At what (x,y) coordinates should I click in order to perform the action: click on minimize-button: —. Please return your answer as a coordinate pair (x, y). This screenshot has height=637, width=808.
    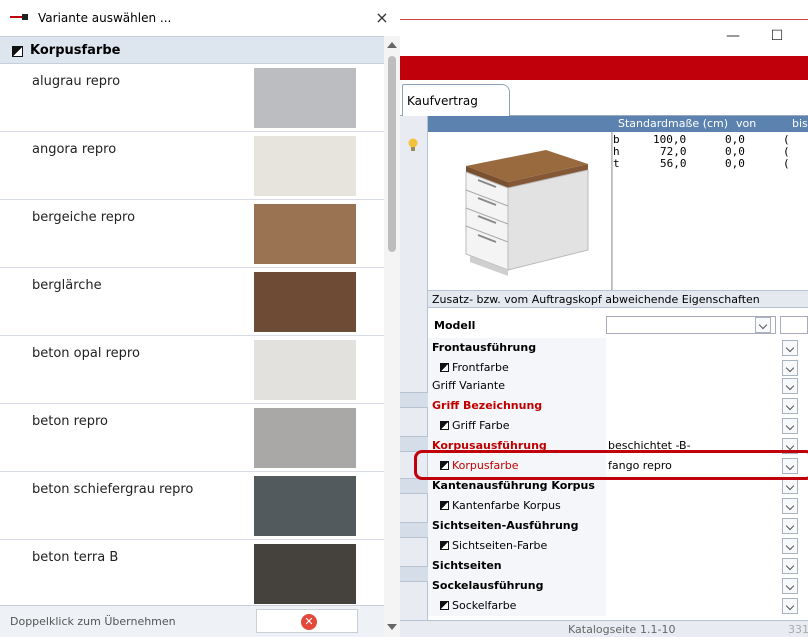
    Looking at the image, I should click on (733, 38).